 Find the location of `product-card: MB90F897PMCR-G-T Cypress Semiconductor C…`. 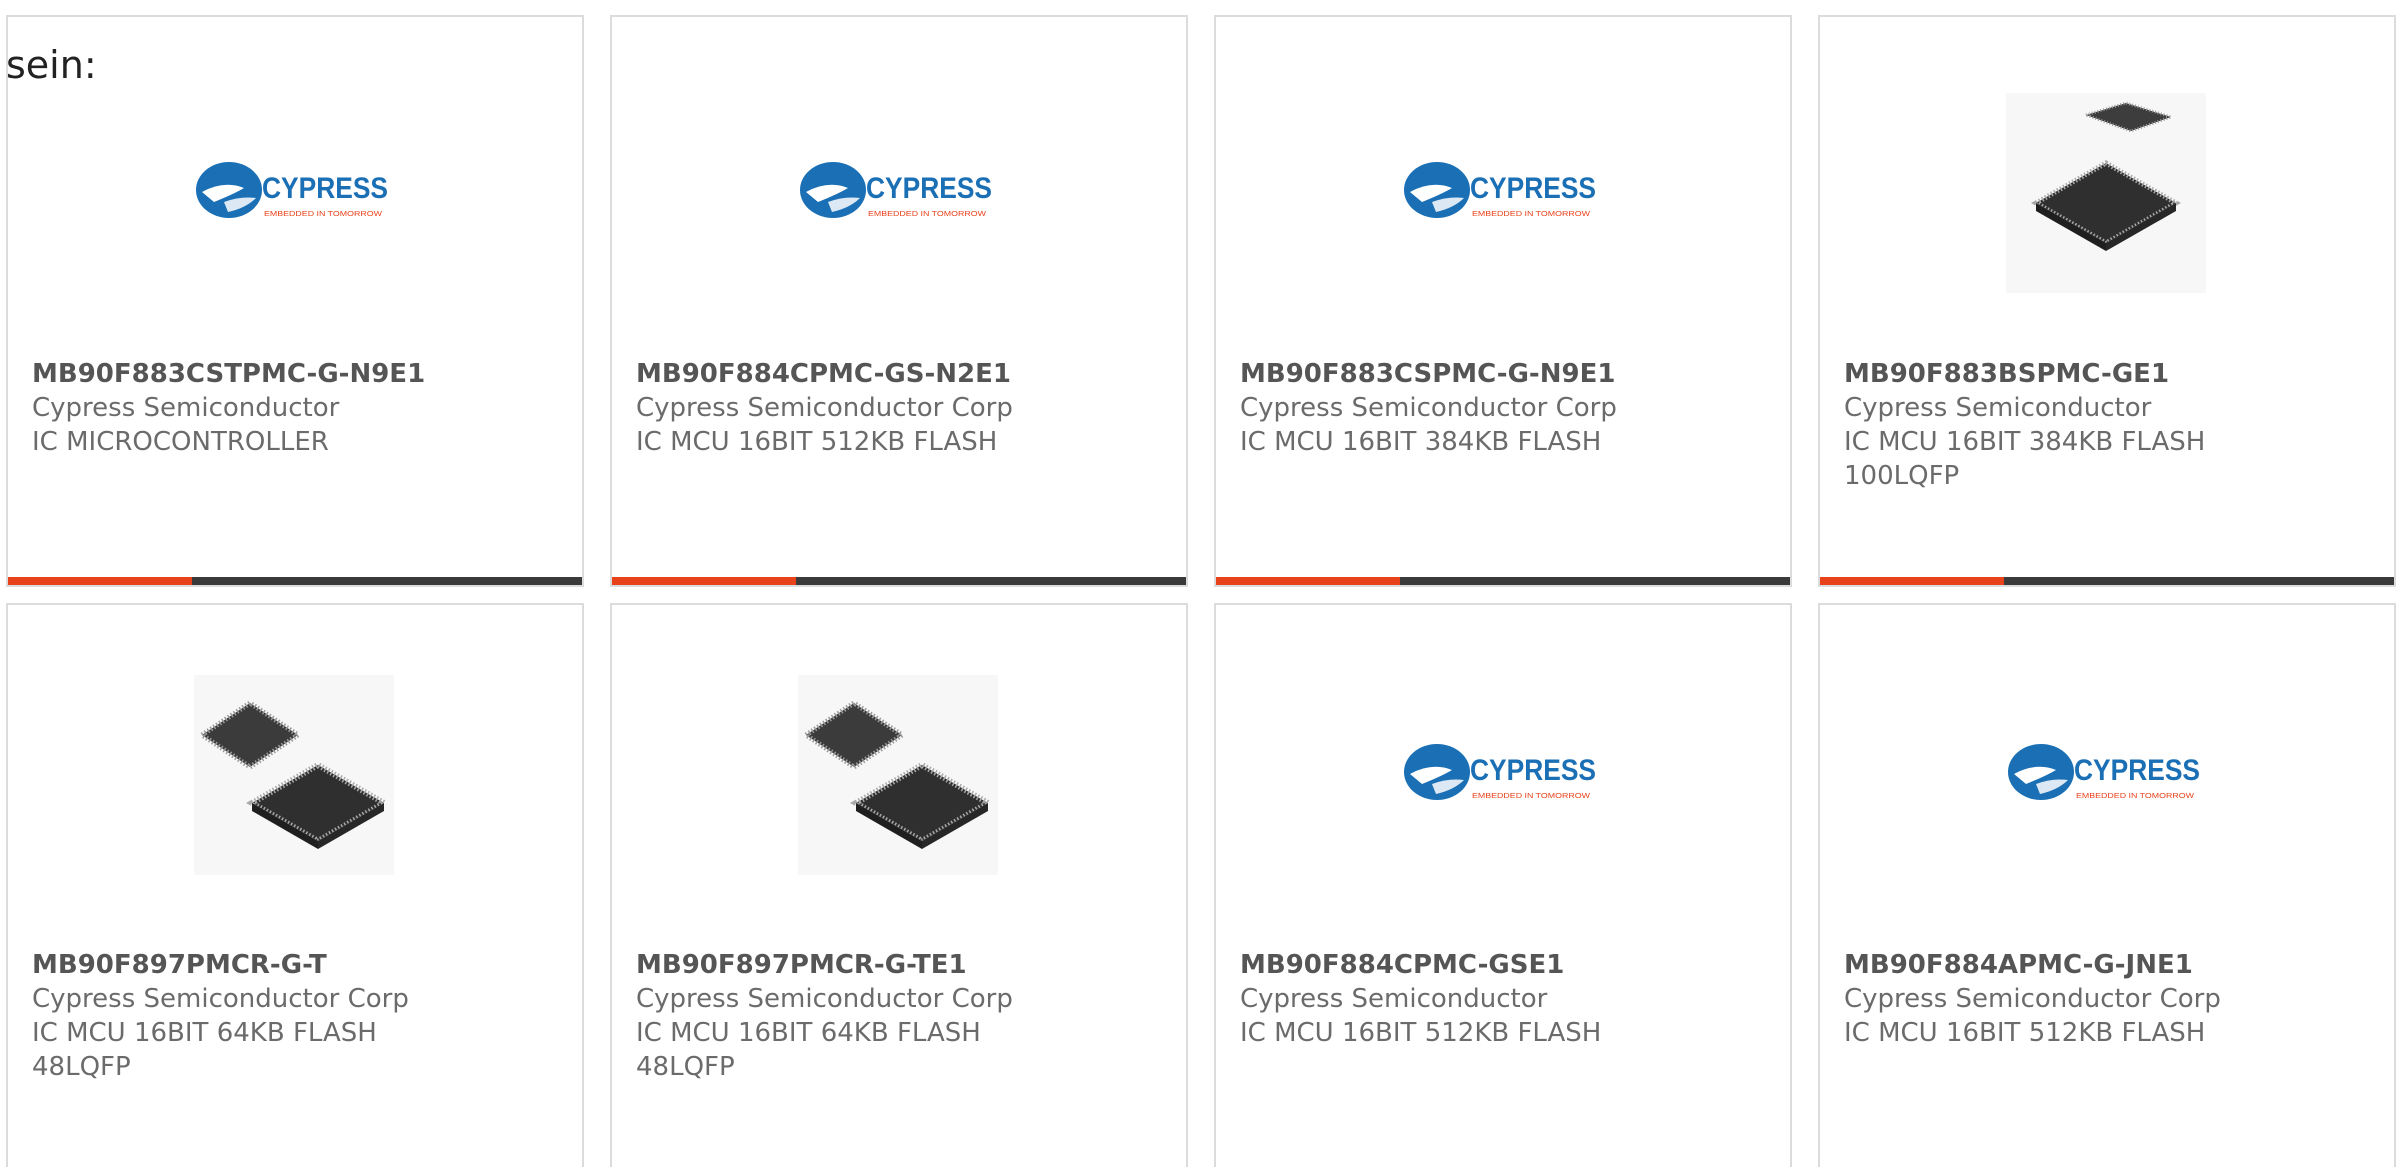

product-card: MB90F897PMCR-G-T Cypress Semiconductor C… is located at coordinates (295, 885).